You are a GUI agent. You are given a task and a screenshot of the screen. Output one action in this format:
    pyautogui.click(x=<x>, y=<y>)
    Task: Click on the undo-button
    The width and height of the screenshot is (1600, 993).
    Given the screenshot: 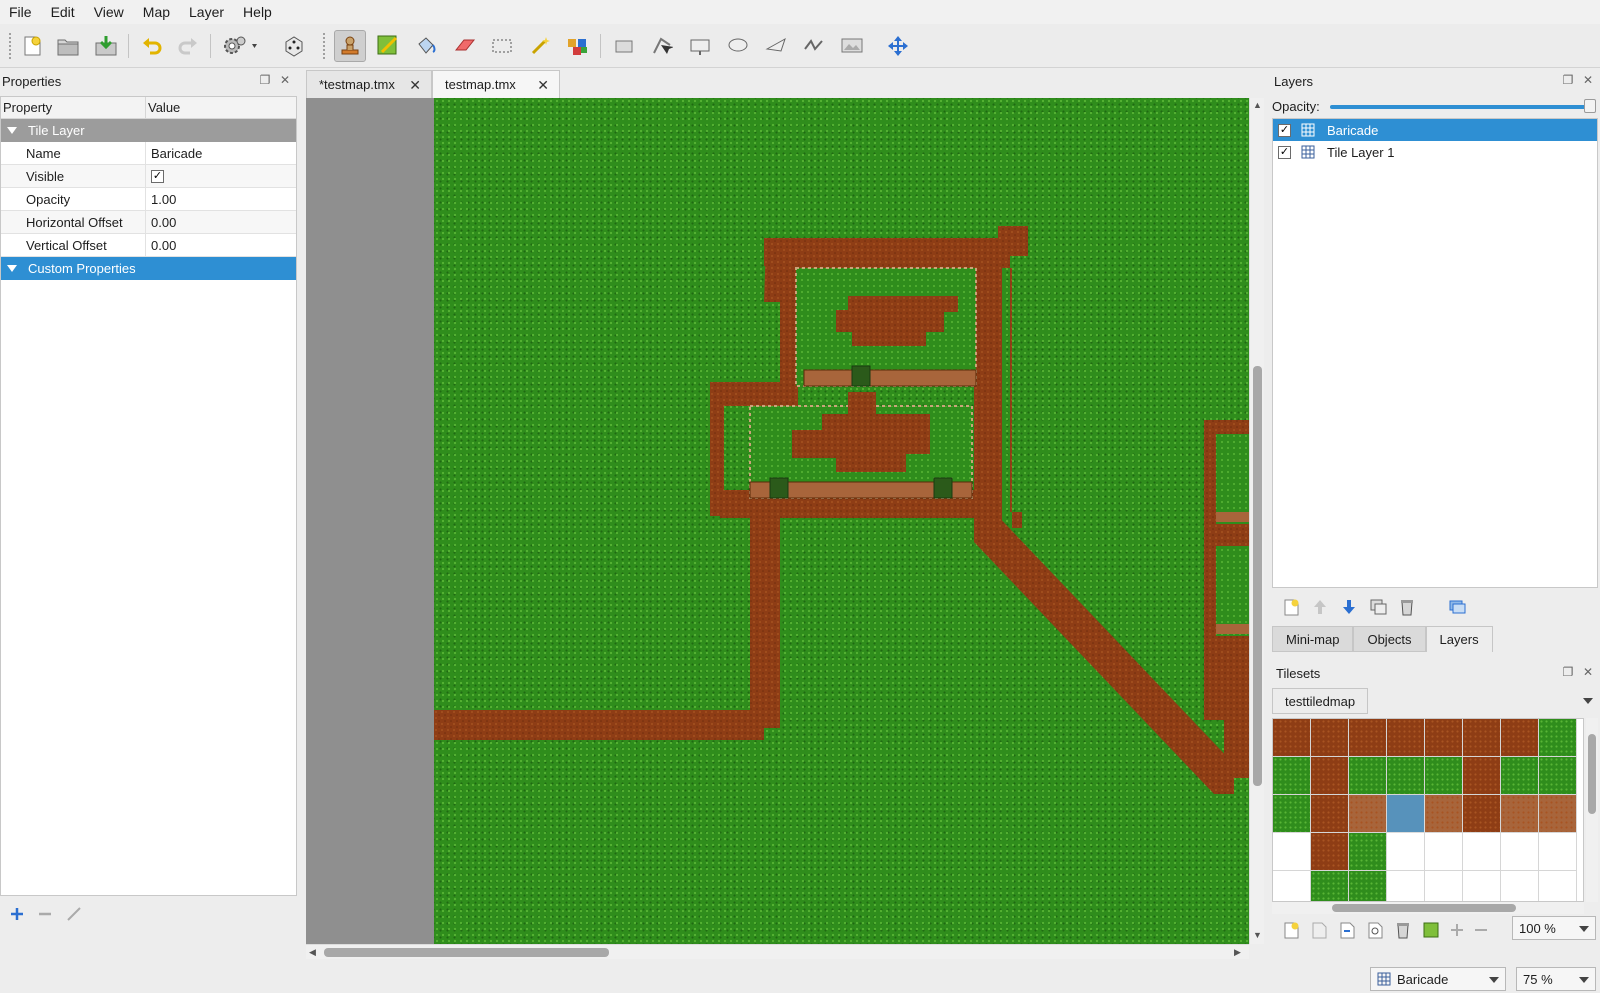 What is the action you would take?
    pyautogui.click(x=152, y=46)
    